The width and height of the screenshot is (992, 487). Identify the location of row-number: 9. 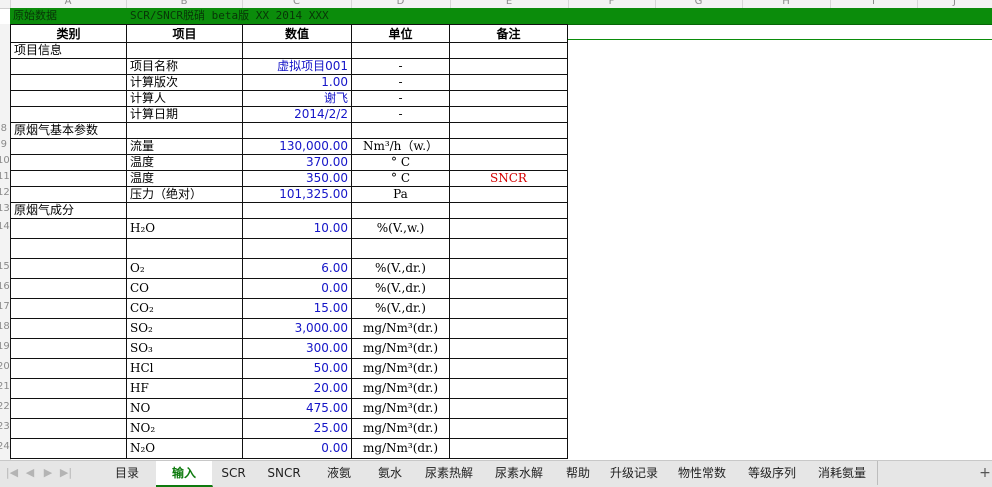
(3, 144).